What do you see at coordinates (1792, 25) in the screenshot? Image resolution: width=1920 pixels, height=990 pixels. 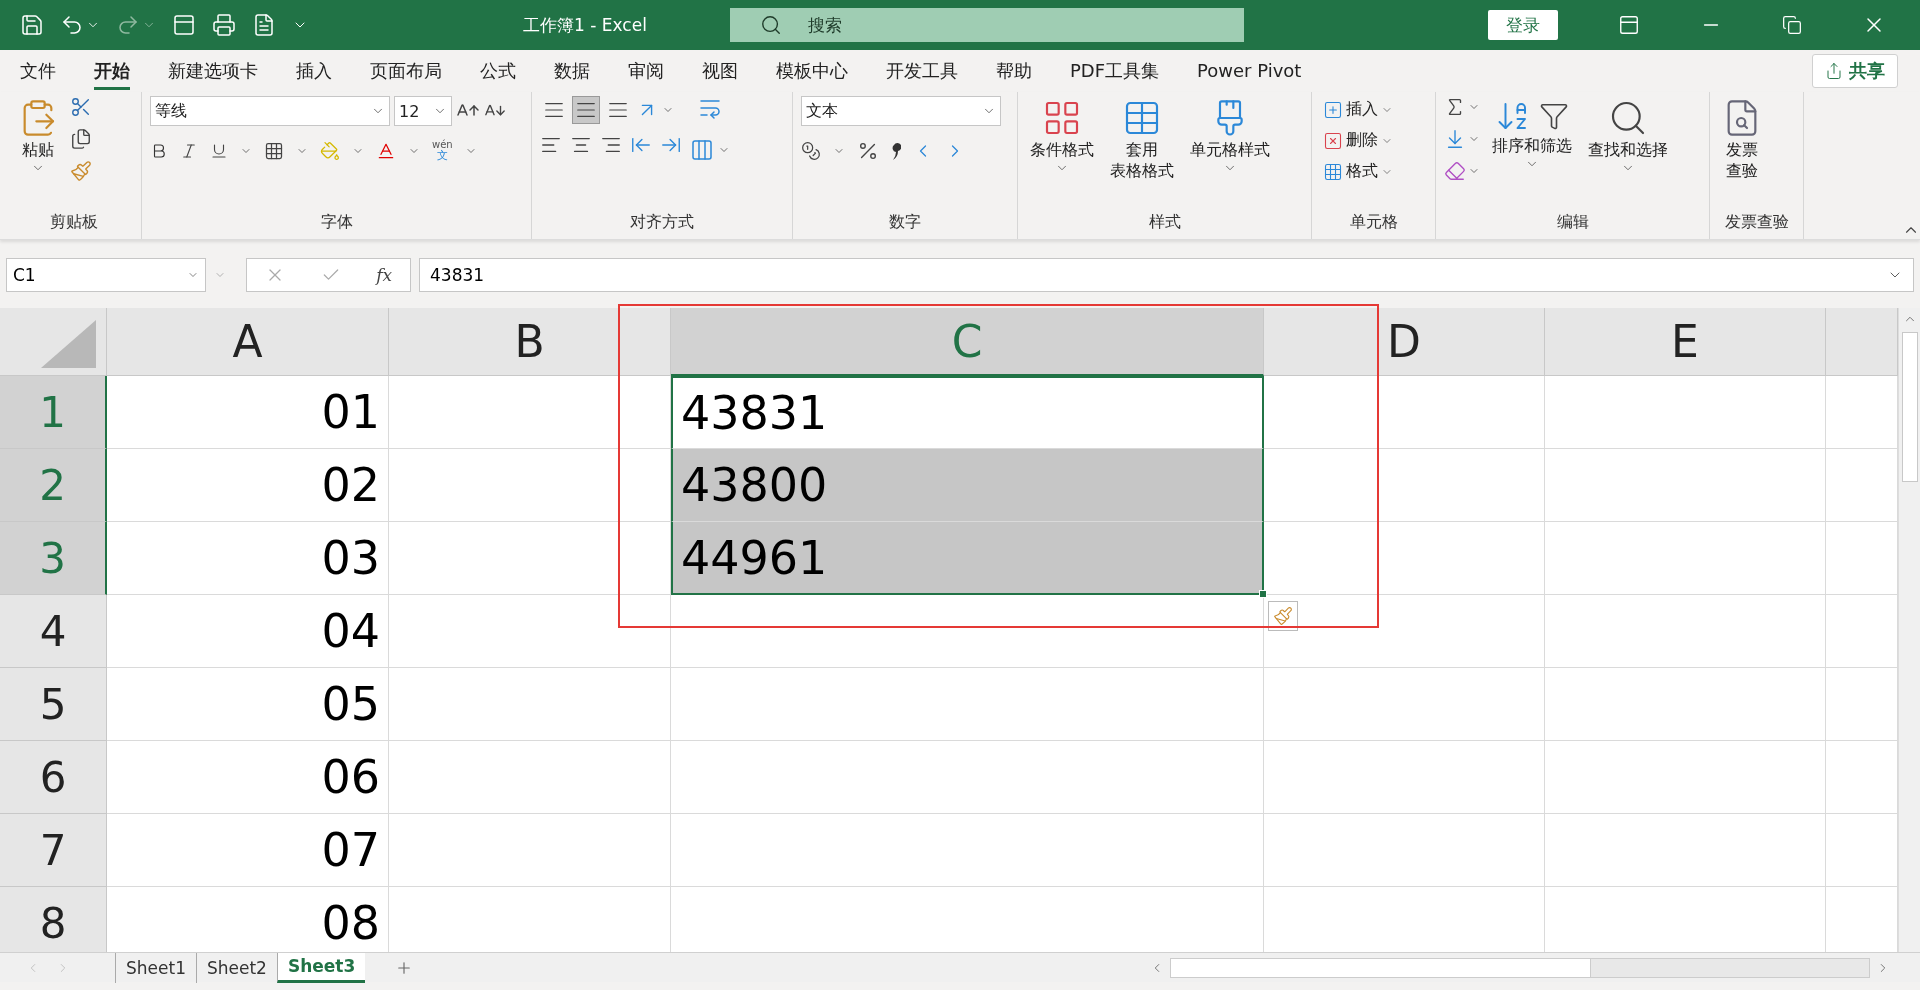 I see `restore-icon` at bounding box center [1792, 25].